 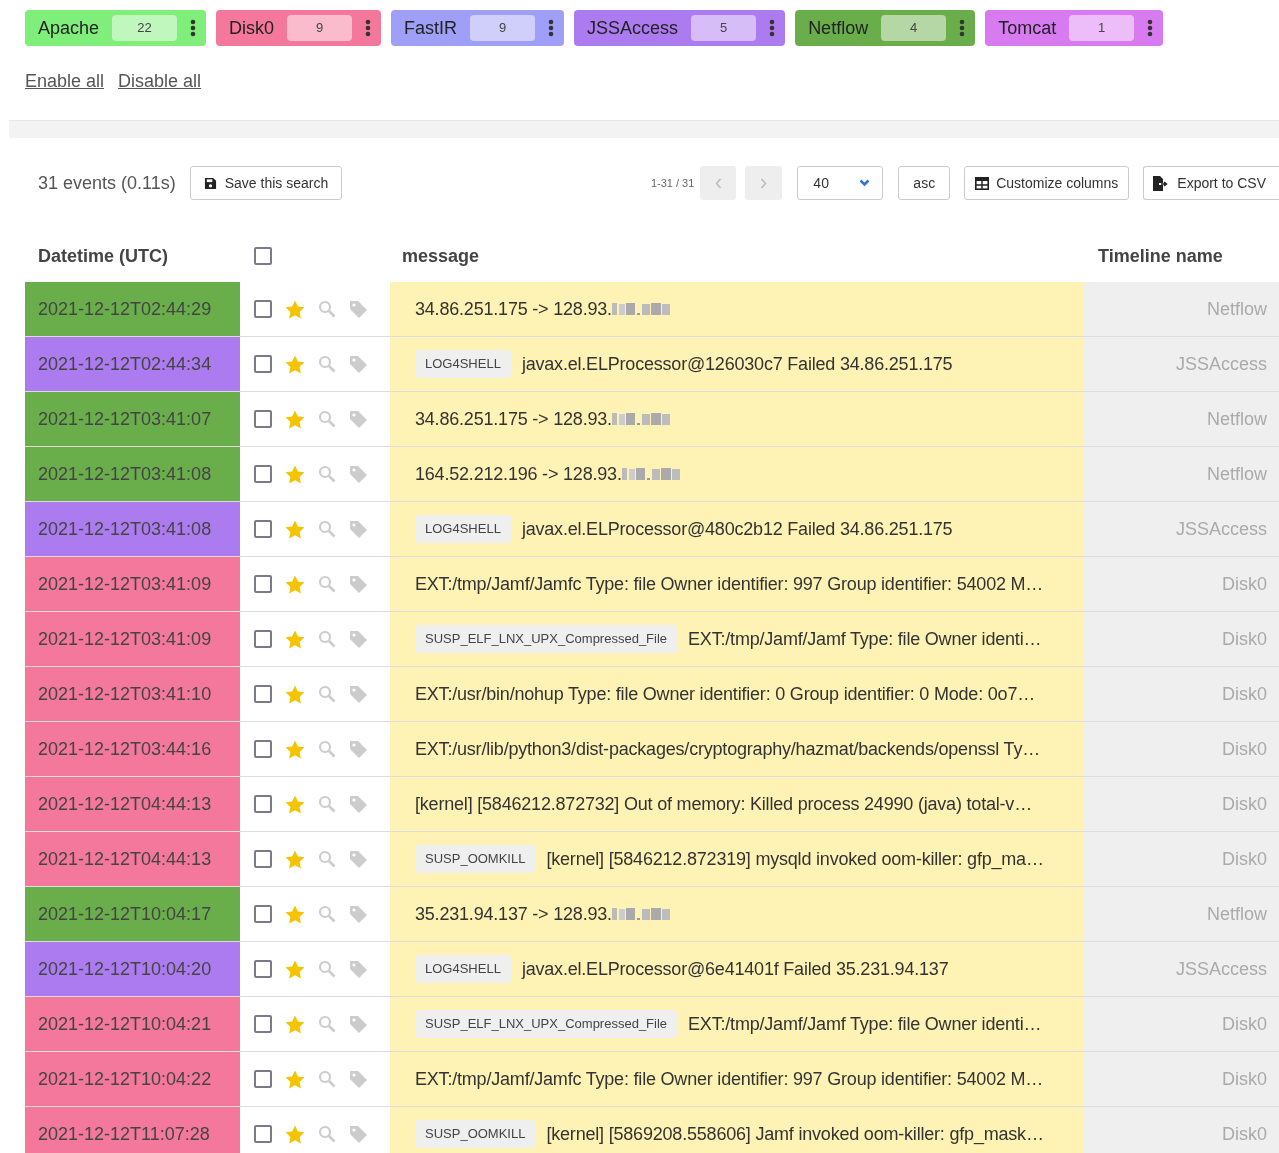 I want to click on page-size-select: 40, so click(x=840, y=183).